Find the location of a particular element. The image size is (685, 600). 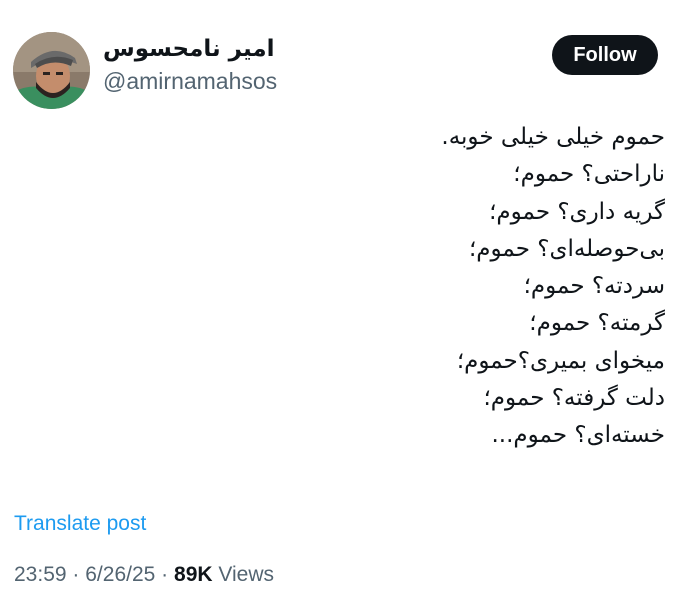

tweet-line: میخوای بمیری؟حموم؛ is located at coordinates (560, 360).